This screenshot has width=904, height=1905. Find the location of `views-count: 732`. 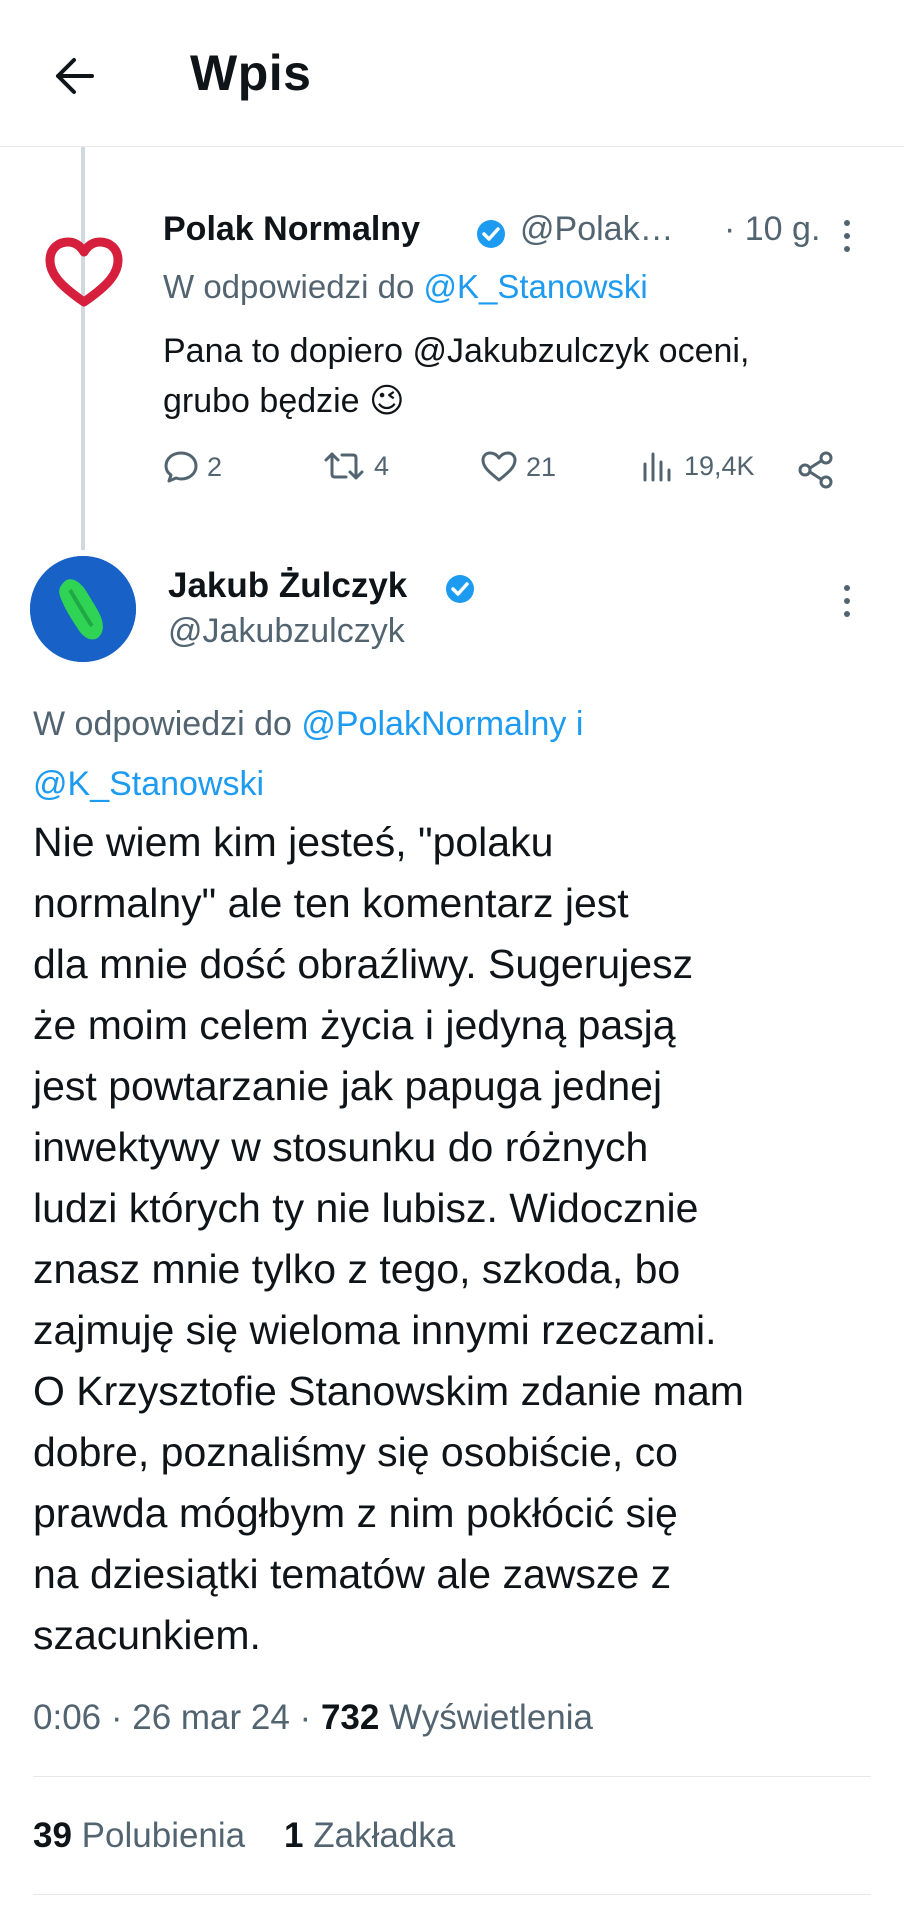

views-count: 732 is located at coordinates (350, 1717).